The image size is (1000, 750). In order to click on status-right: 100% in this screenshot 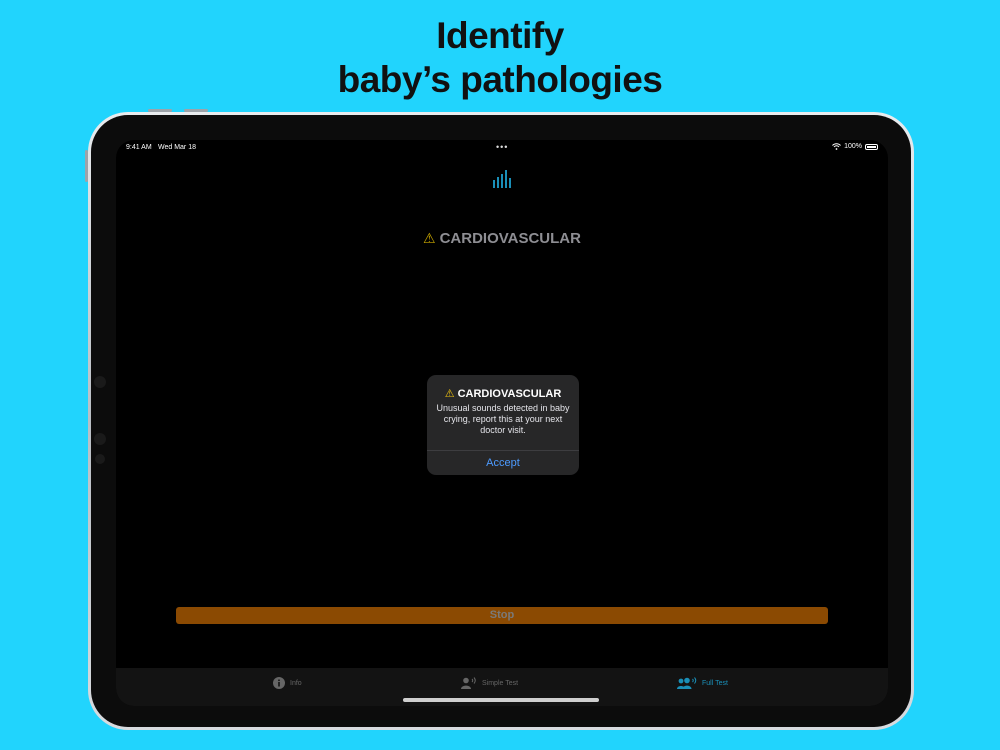, I will do `click(855, 146)`.